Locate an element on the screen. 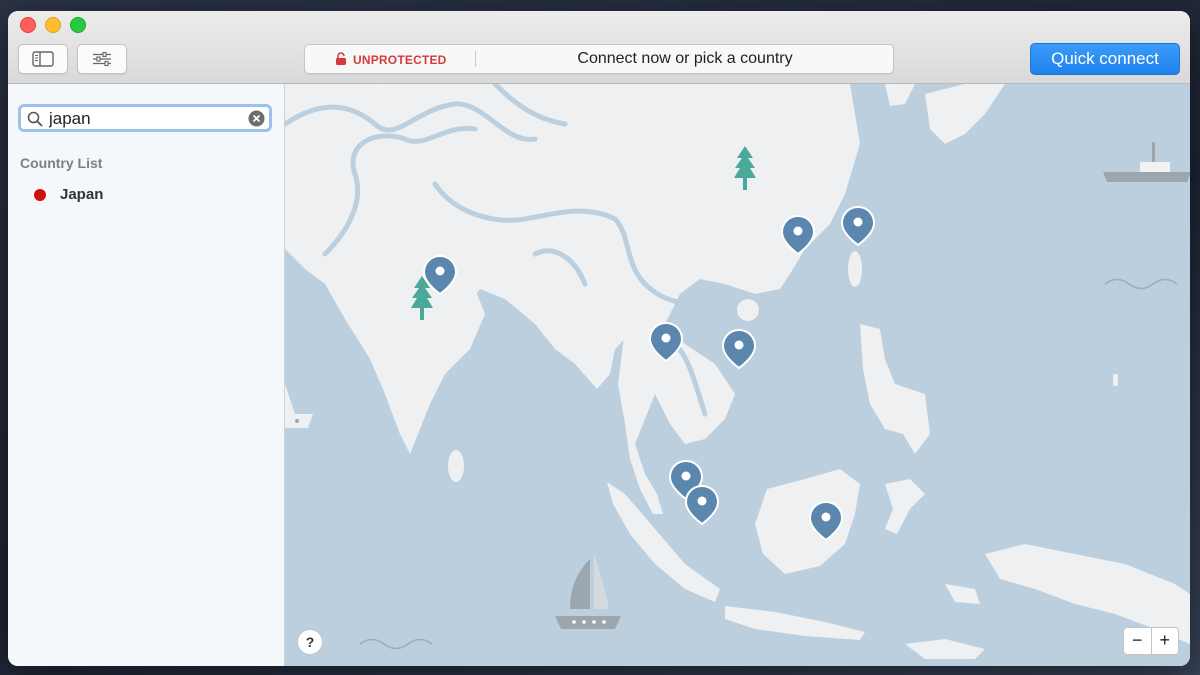  country-item-japan: Japan is located at coordinates (146, 194).